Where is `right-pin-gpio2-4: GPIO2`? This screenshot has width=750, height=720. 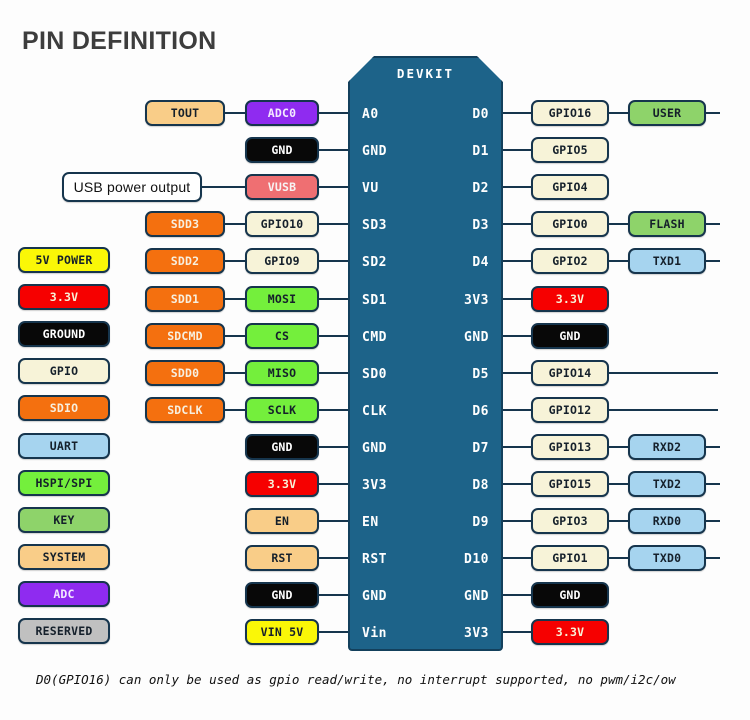
right-pin-gpio2-4: GPIO2 is located at coordinates (570, 261).